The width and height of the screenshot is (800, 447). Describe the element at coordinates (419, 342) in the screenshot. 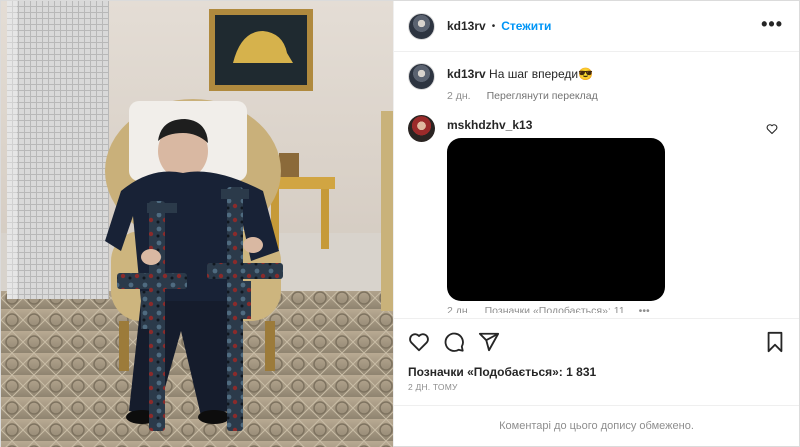

I see `heart-icon` at that location.